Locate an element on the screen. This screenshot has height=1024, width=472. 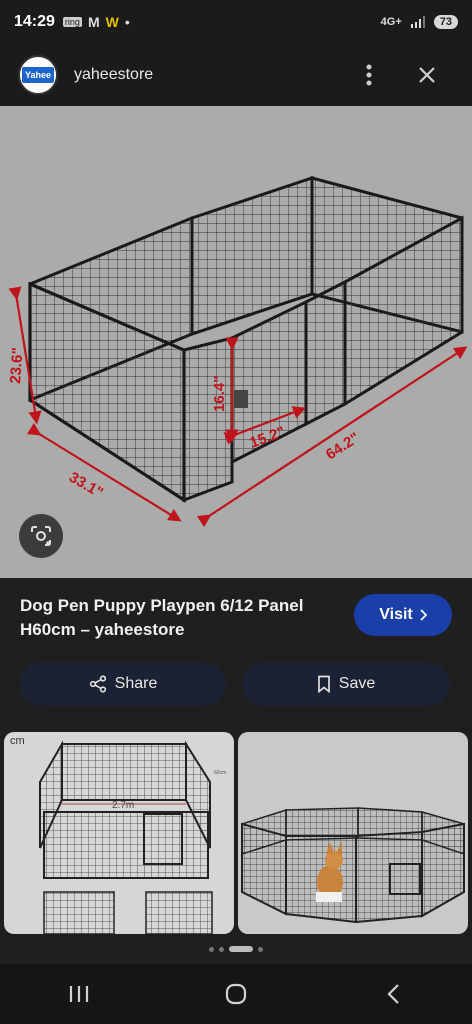
save-label: Save is located at coordinates (357, 683).